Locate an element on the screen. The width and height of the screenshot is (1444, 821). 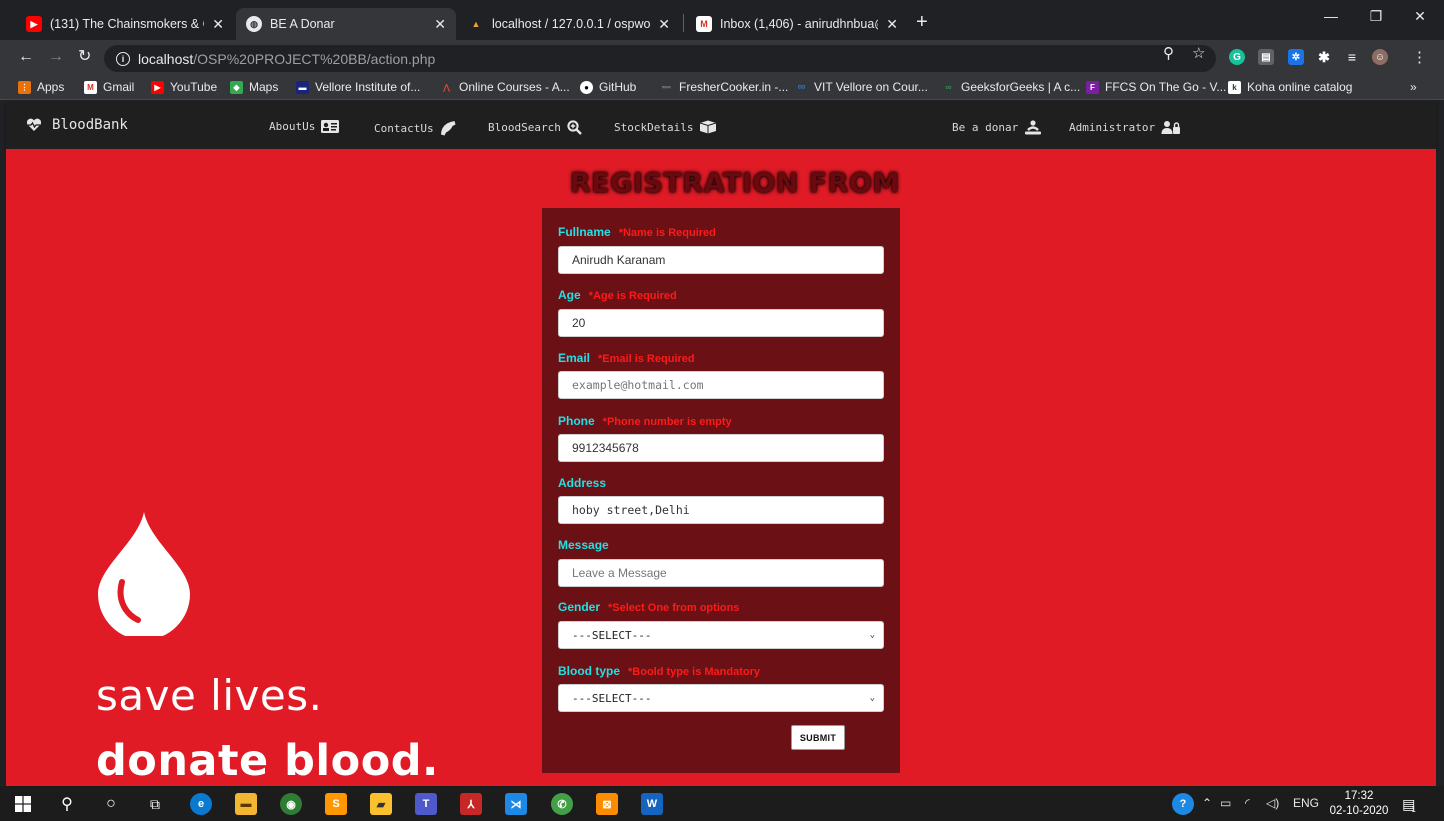
maps-icon: ◆ is located at coordinates (236, 87).